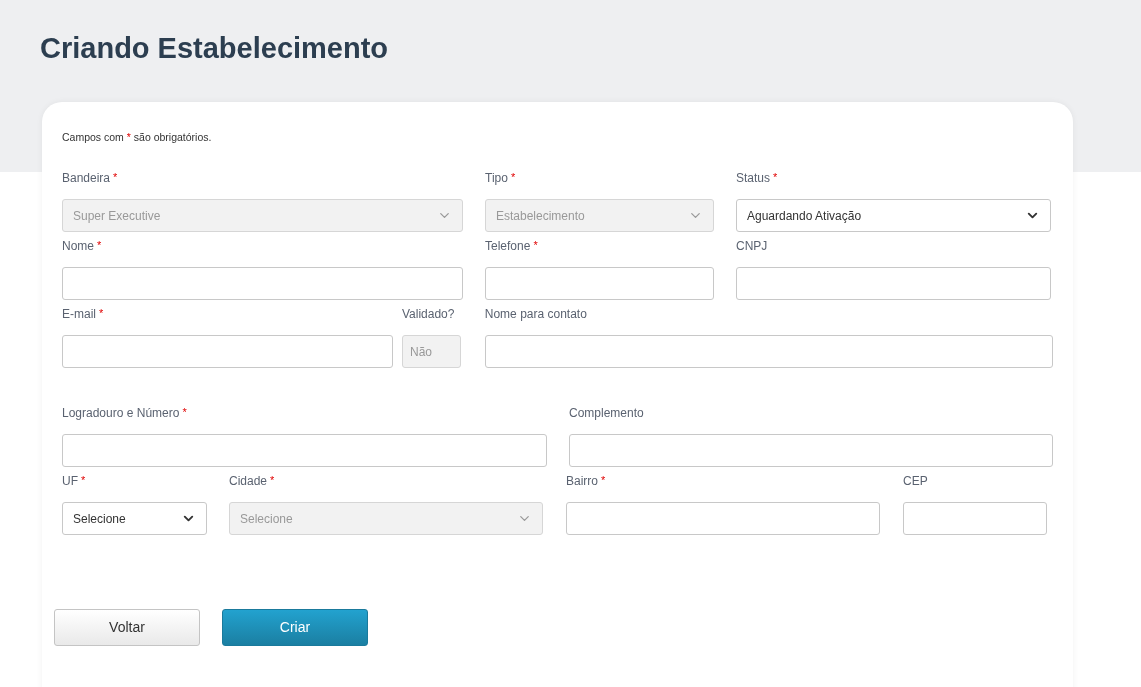 The width and height of the screenshot is (1141, 687). Describe the element at coordinates (535, 314) in the screenshot. I see `field-label: Nome para contato` at that location.